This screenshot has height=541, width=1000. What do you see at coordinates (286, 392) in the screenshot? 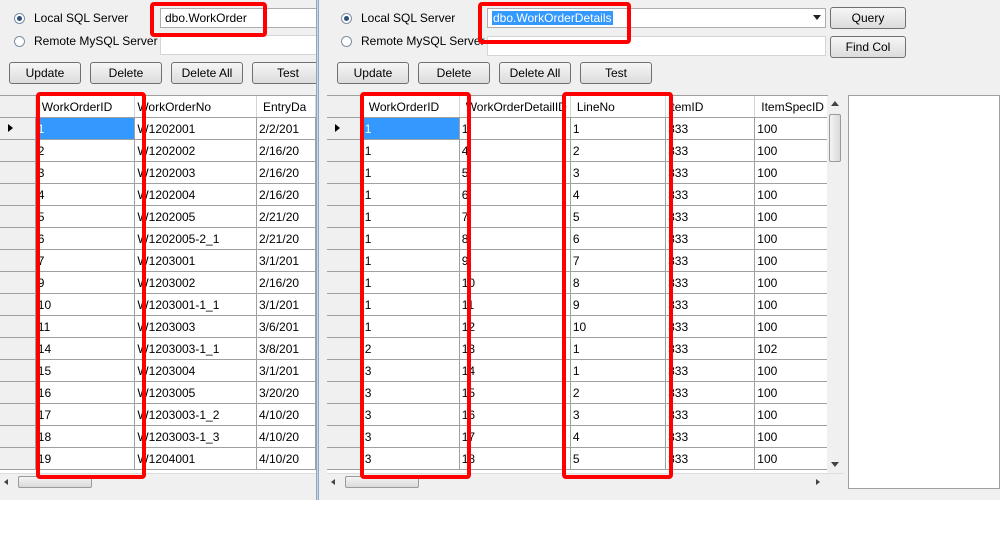
I see `table-cell: 3/20/20` at bounding box center [286, 392].